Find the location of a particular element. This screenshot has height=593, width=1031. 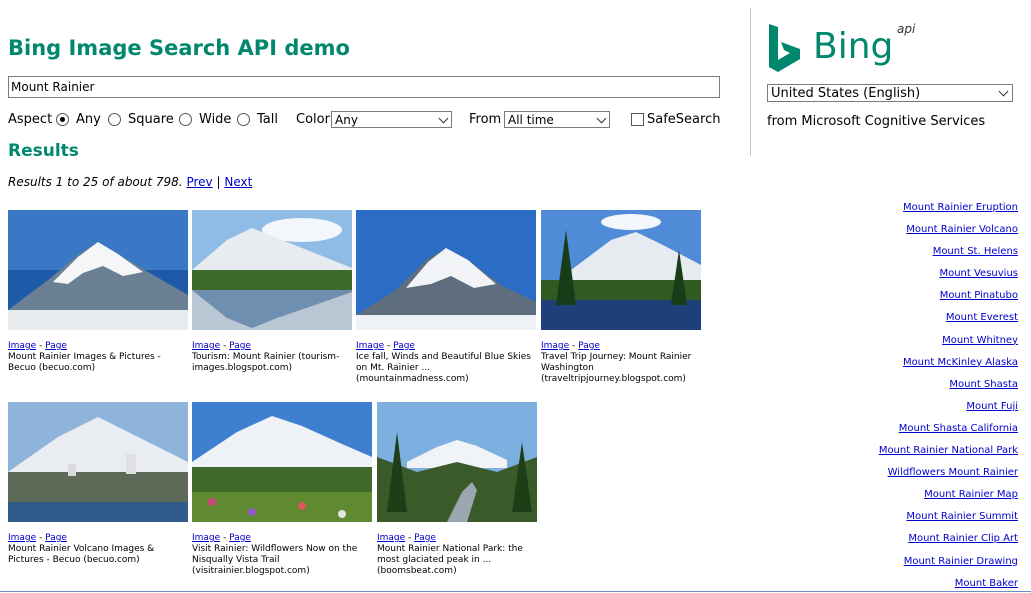

market-select-value: United States (English) is located at coordinates (846, 93).